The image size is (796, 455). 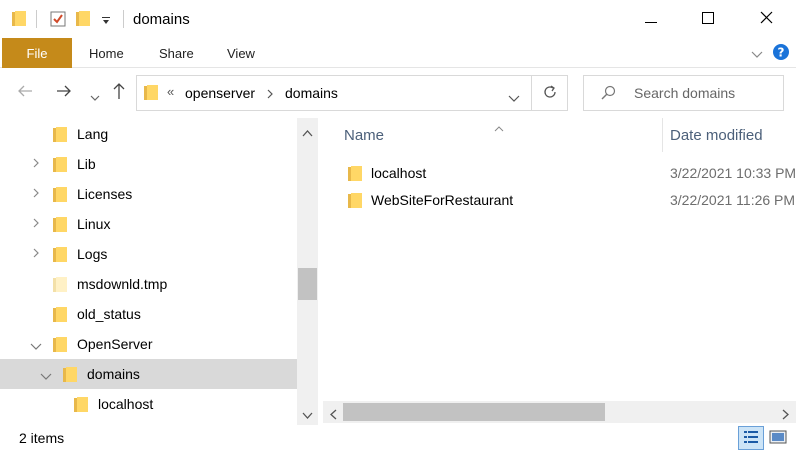 I want to click on tree-item-label: Lang, so click(x=93, y=134).